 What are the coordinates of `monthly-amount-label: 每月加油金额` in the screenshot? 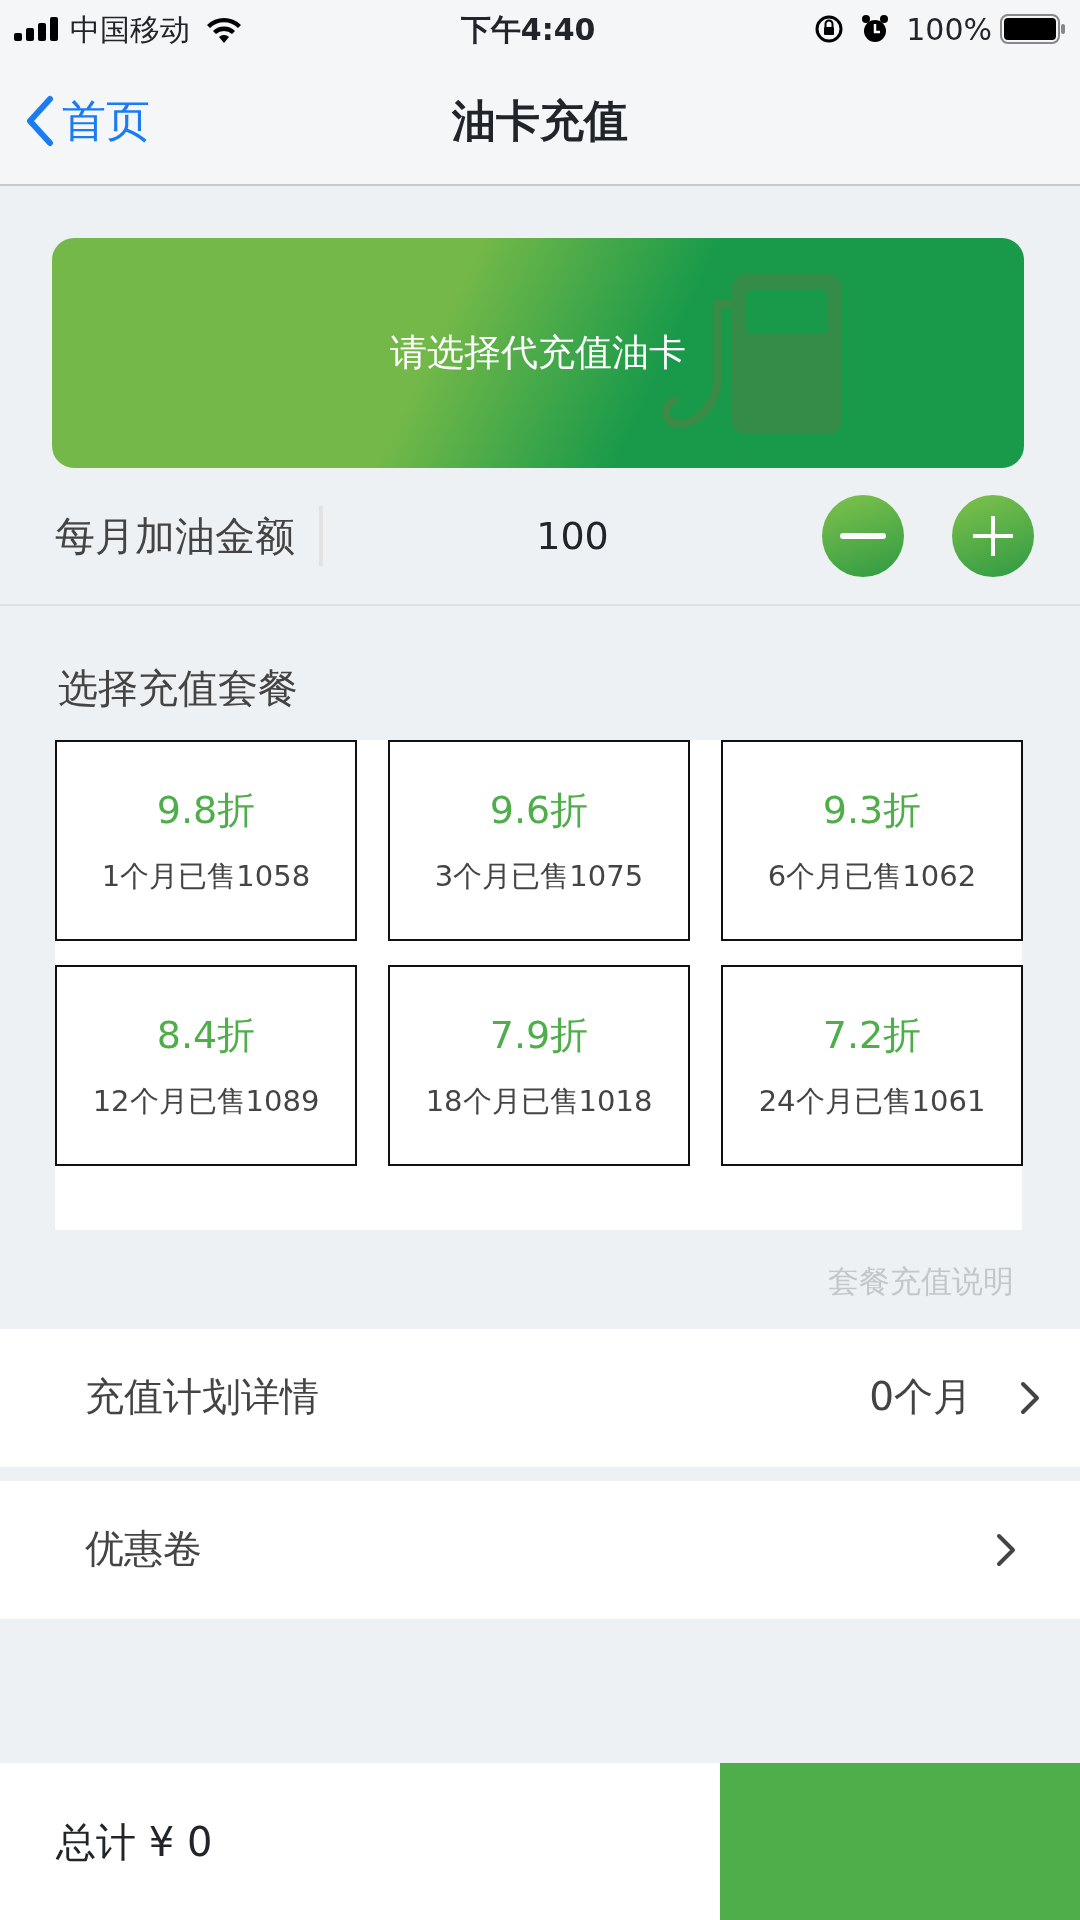 It's located at (189, 536).